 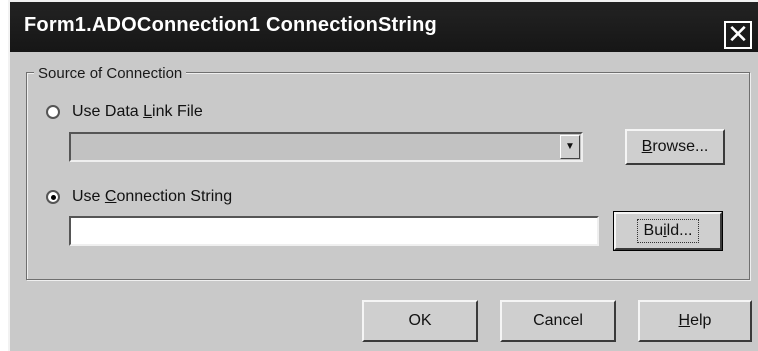 What do you see at coordinates (334, 231) in the screenshot?
I see `connection-string-input` at bounding box center [334, 231].